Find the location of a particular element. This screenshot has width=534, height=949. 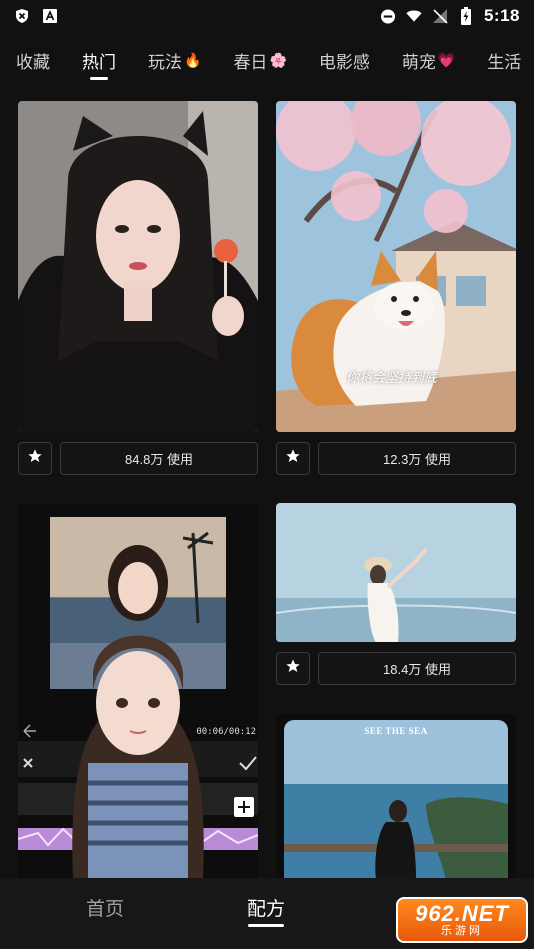

timecode: 00:06/00:12 is located at coordinates (226, 732).